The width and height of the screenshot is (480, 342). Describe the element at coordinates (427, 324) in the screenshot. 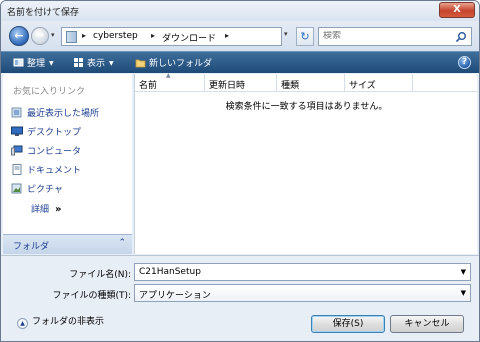

I see `cancel-button: キャンセル` at that location.